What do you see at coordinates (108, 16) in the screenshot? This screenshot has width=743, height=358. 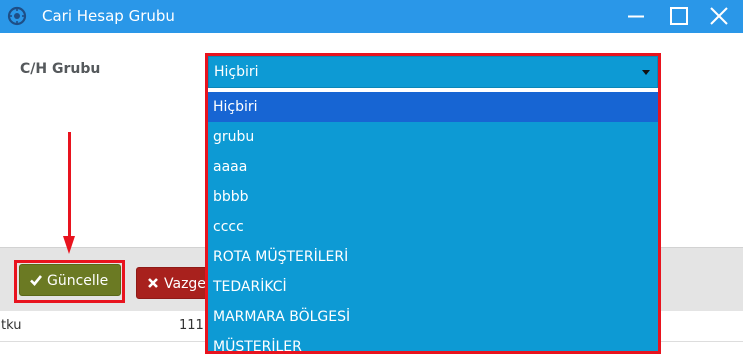 I see `window-title: Cari Hesap Grubu` at bounding box center [108, 16].